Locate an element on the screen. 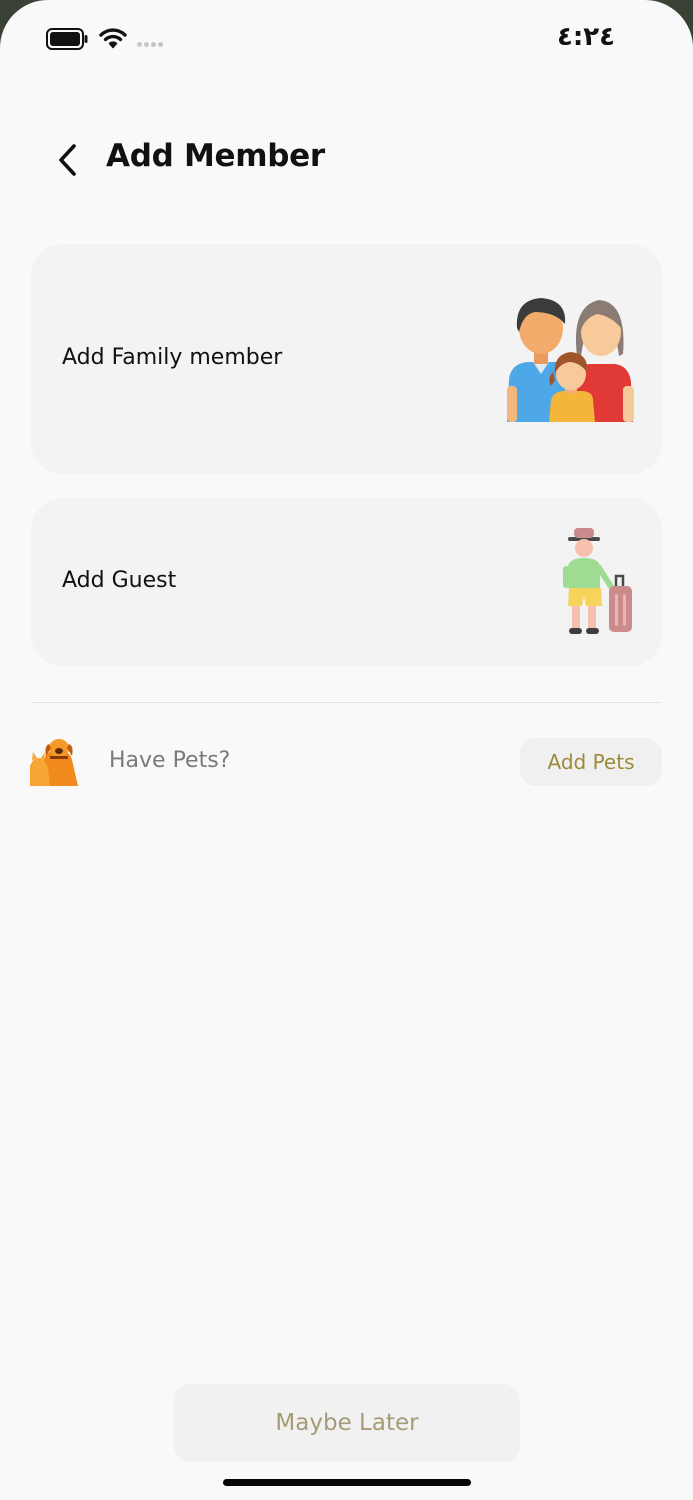 This screenshot has width=693, height=1500. add-guest-label: Add Guest is located at coordinates (119, 580).